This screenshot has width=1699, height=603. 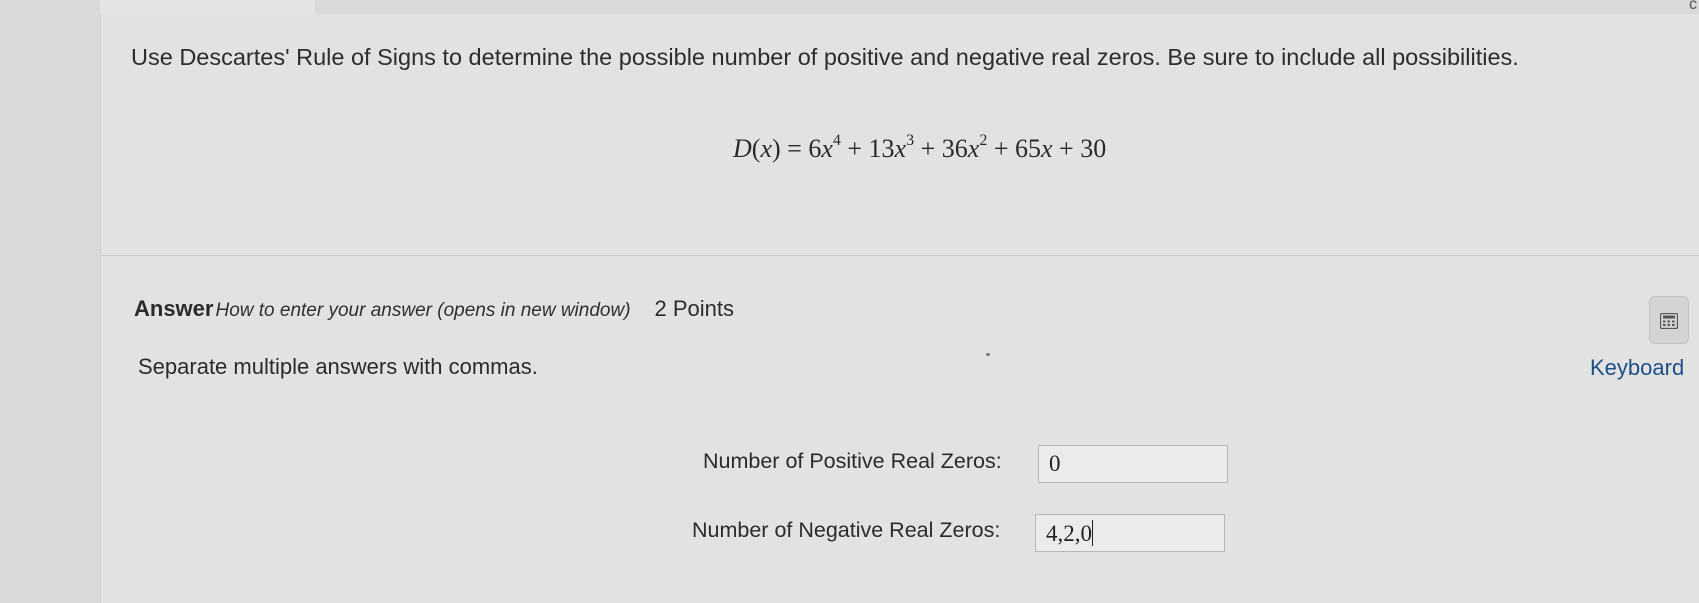 What do you see at coordinates (988, 354) in the screenshot?
I see `stray-dot` at bounding box center [988, 354].